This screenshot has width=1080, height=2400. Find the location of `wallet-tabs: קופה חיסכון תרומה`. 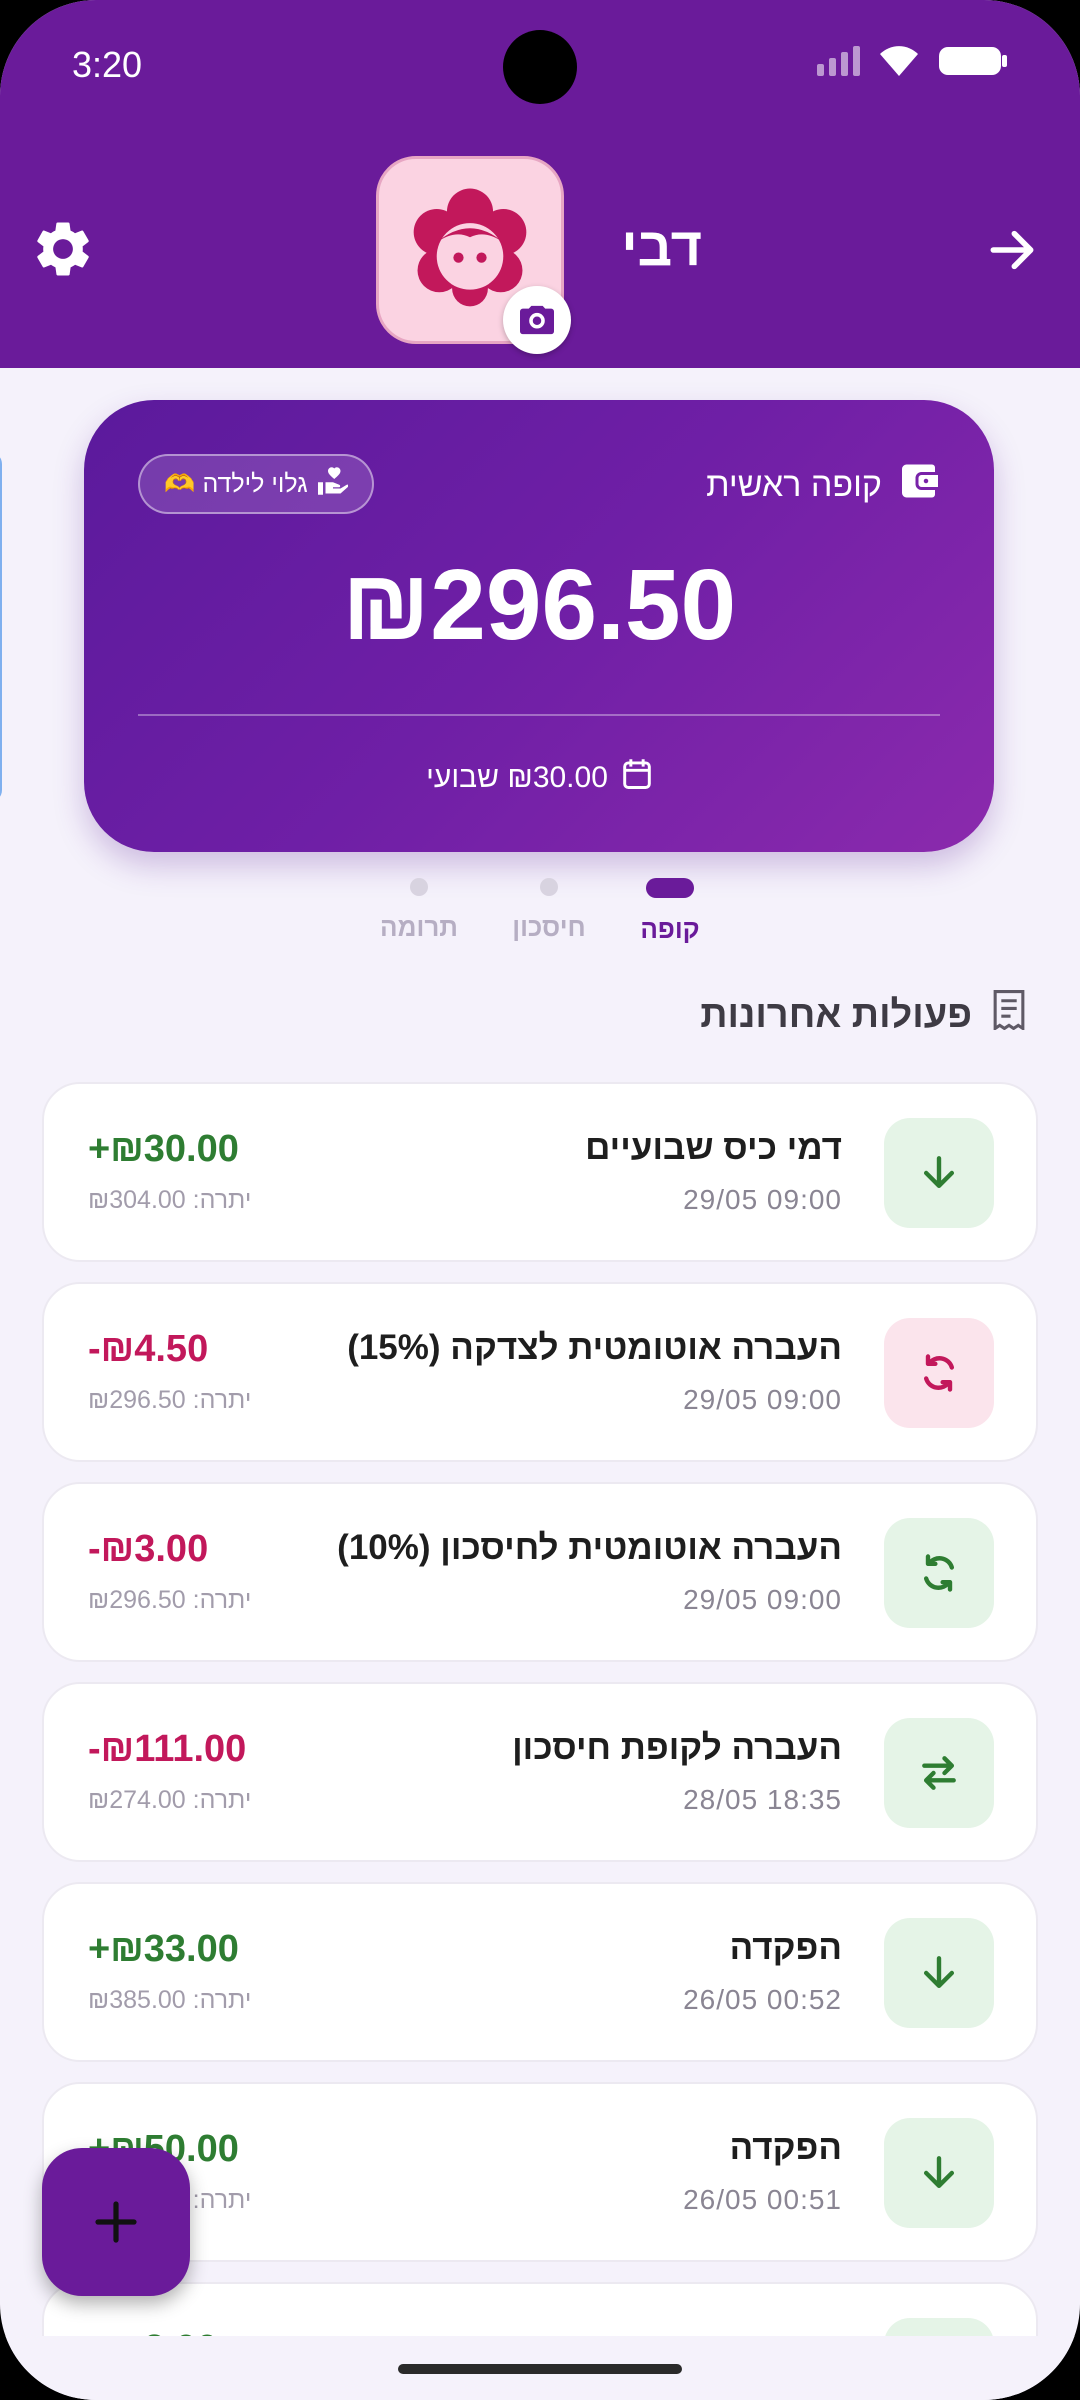

wallet-tabs: קופה חיסכון תרומה is located at coordinates (540, 912).